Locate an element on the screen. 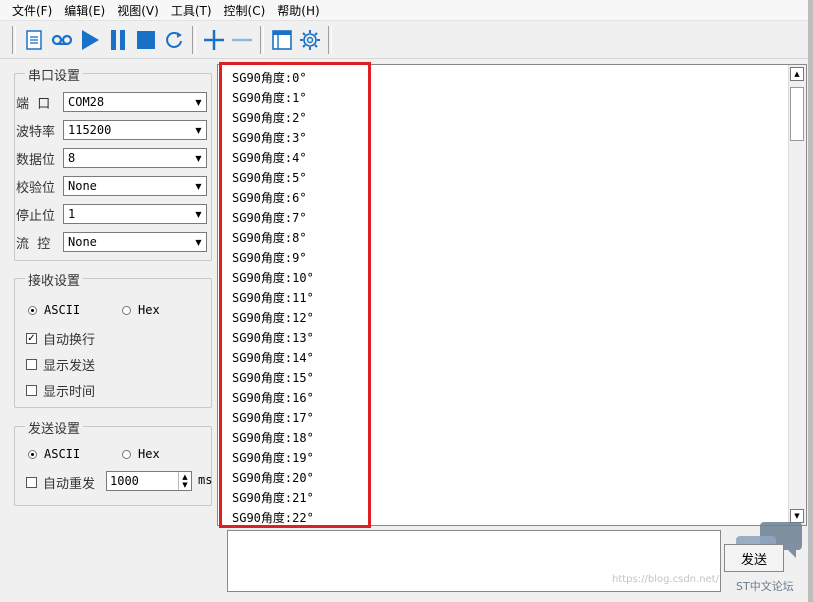 This screenshot has width=813, height=602. flow-select: None ▼ is located at coordinates (135, 242).